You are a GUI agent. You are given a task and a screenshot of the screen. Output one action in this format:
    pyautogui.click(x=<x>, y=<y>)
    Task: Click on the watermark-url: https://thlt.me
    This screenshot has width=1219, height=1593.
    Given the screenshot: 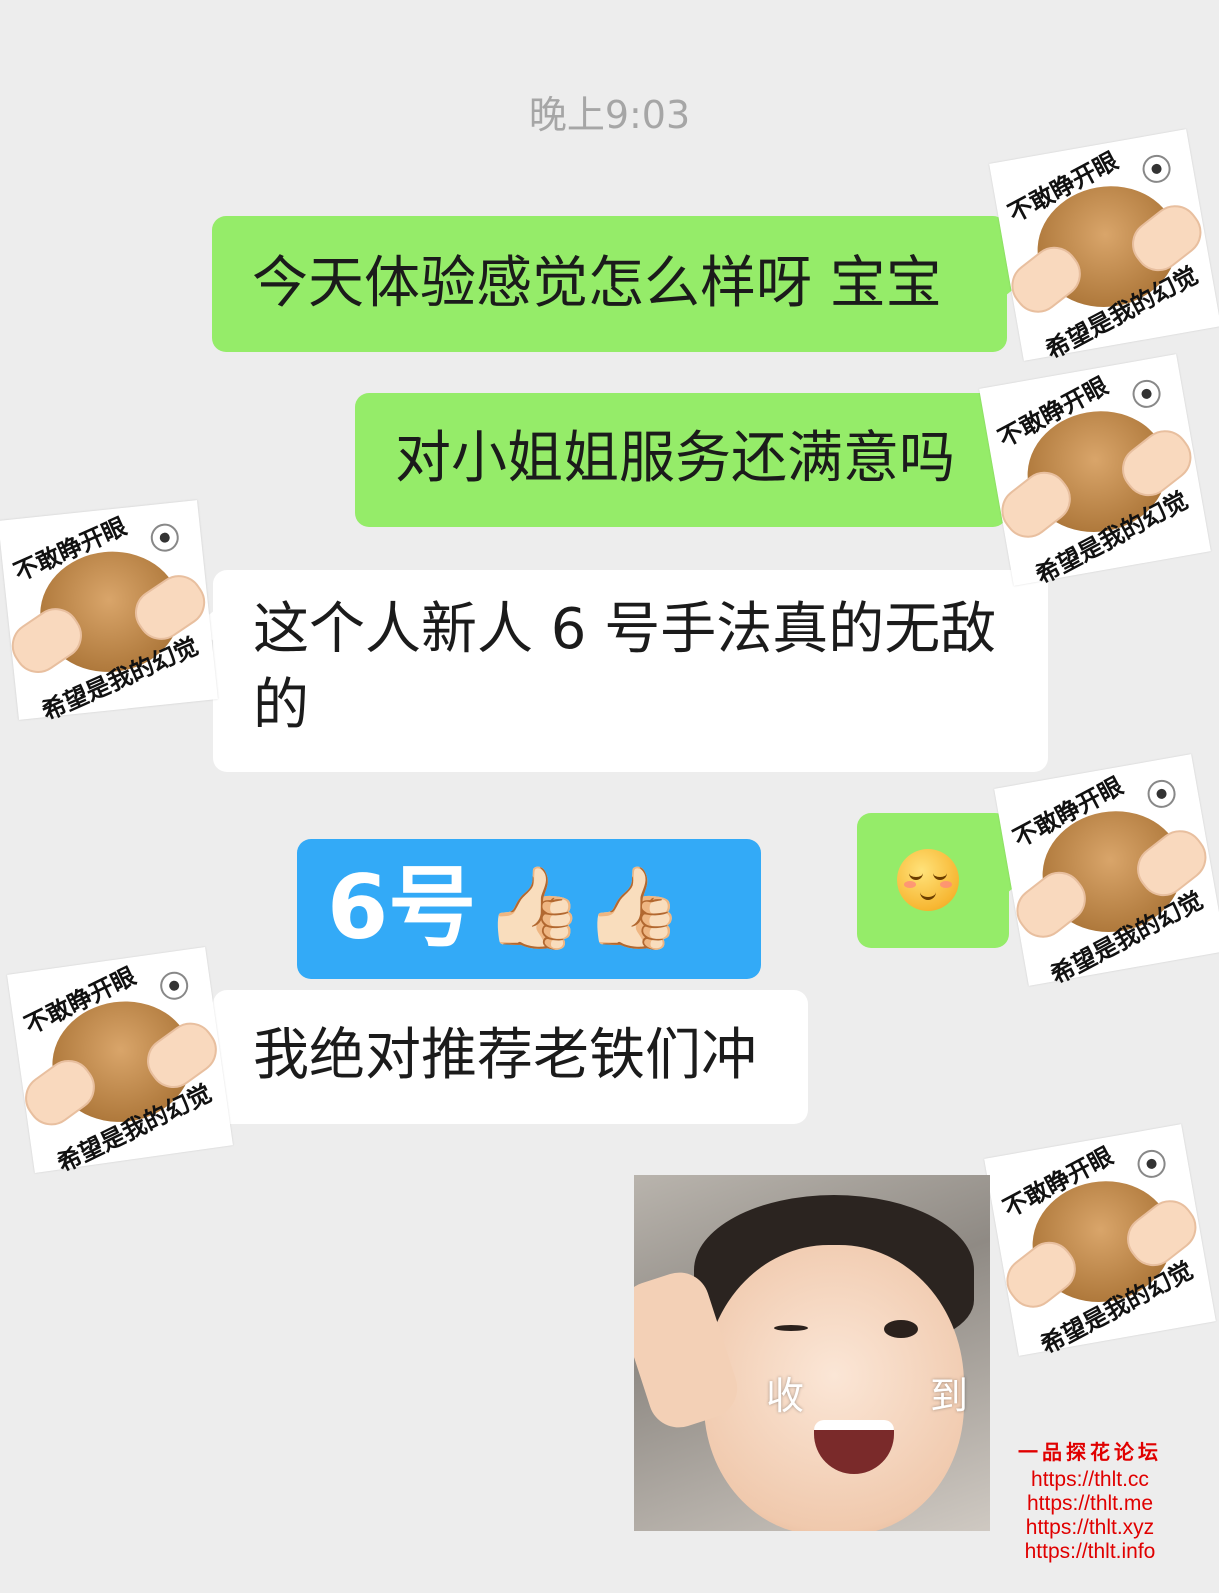 What is the action you would take?
    pyautogui.click(x=1090, y=1503)
    